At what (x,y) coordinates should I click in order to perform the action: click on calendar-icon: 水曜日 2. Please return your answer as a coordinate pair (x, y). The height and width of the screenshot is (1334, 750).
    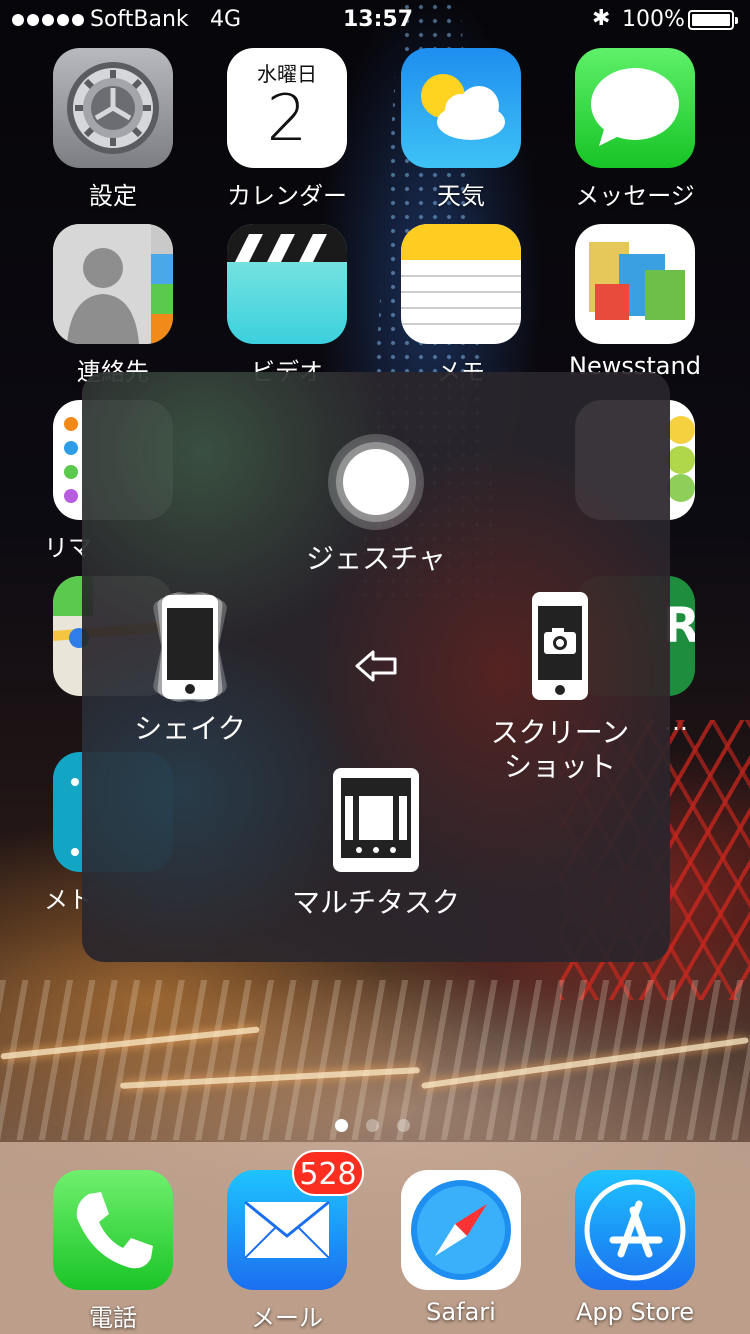
    Looking at the image, I should click on (287, 108).